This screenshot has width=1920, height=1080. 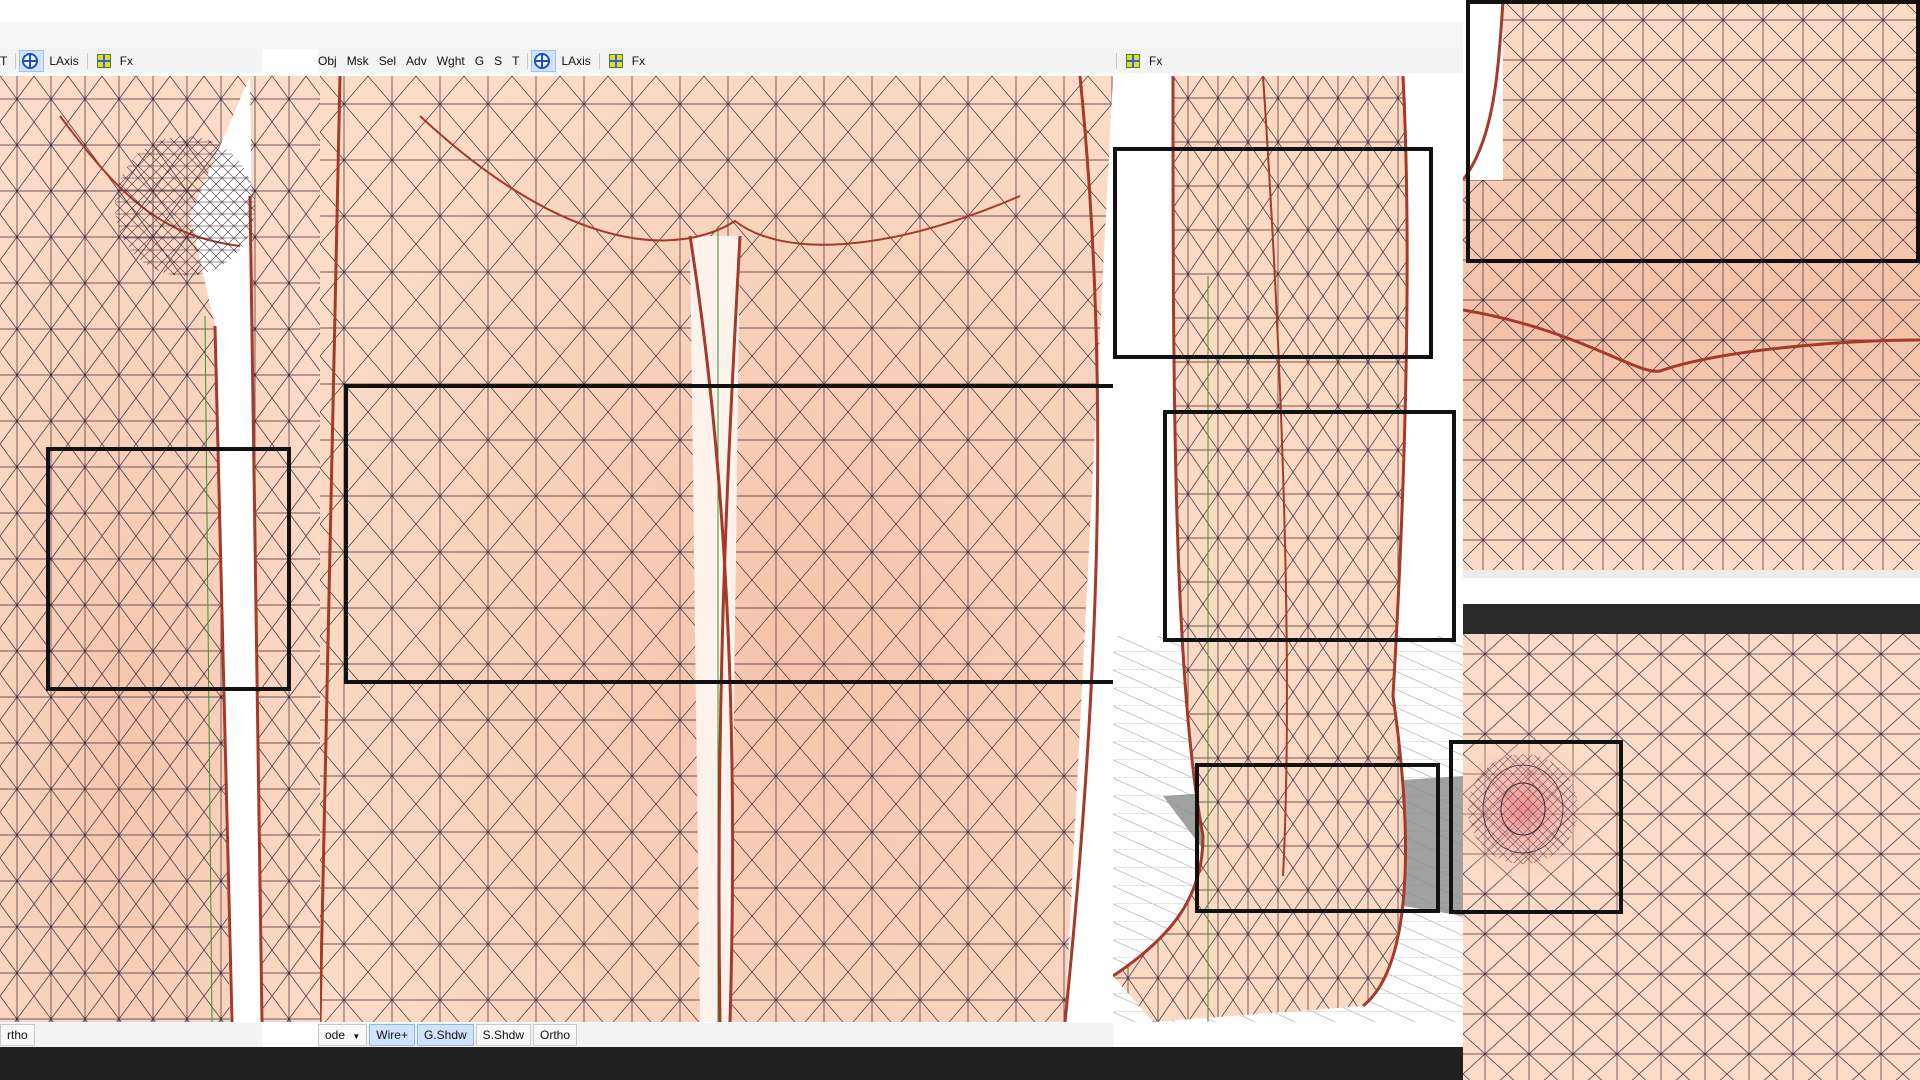 I want to click on g-shdw-toggle: G.Shdw, so click(x=445, y=1035).